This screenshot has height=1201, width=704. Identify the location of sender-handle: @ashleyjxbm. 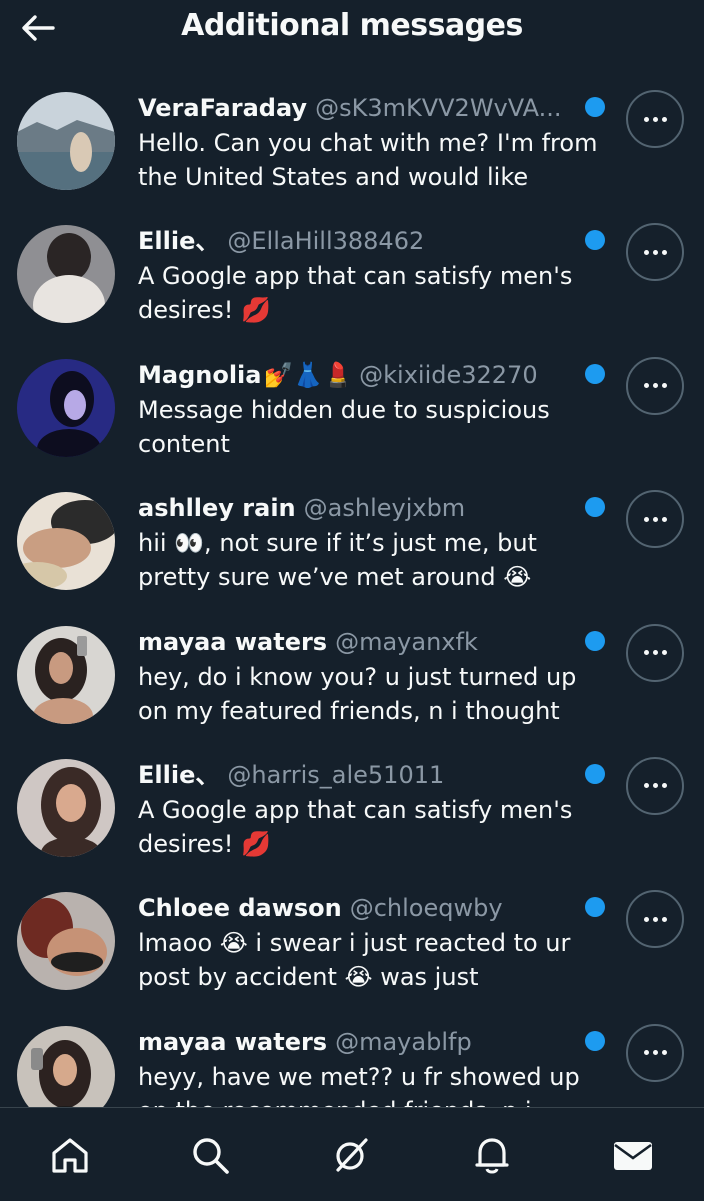
(384, 508).